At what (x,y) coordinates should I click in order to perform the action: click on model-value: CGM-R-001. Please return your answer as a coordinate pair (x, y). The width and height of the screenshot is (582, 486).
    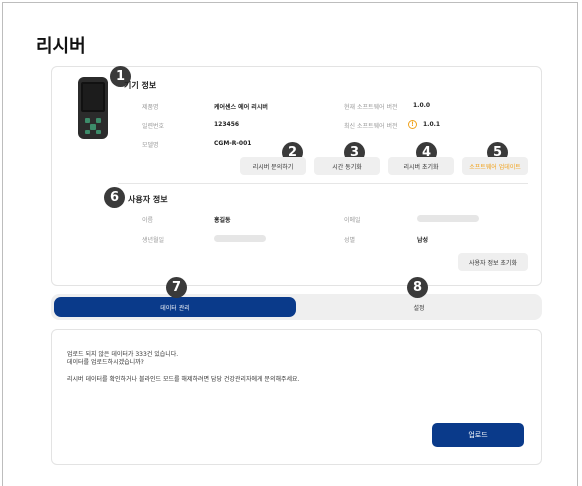
    Looking at the image, I should click on (233, 143).